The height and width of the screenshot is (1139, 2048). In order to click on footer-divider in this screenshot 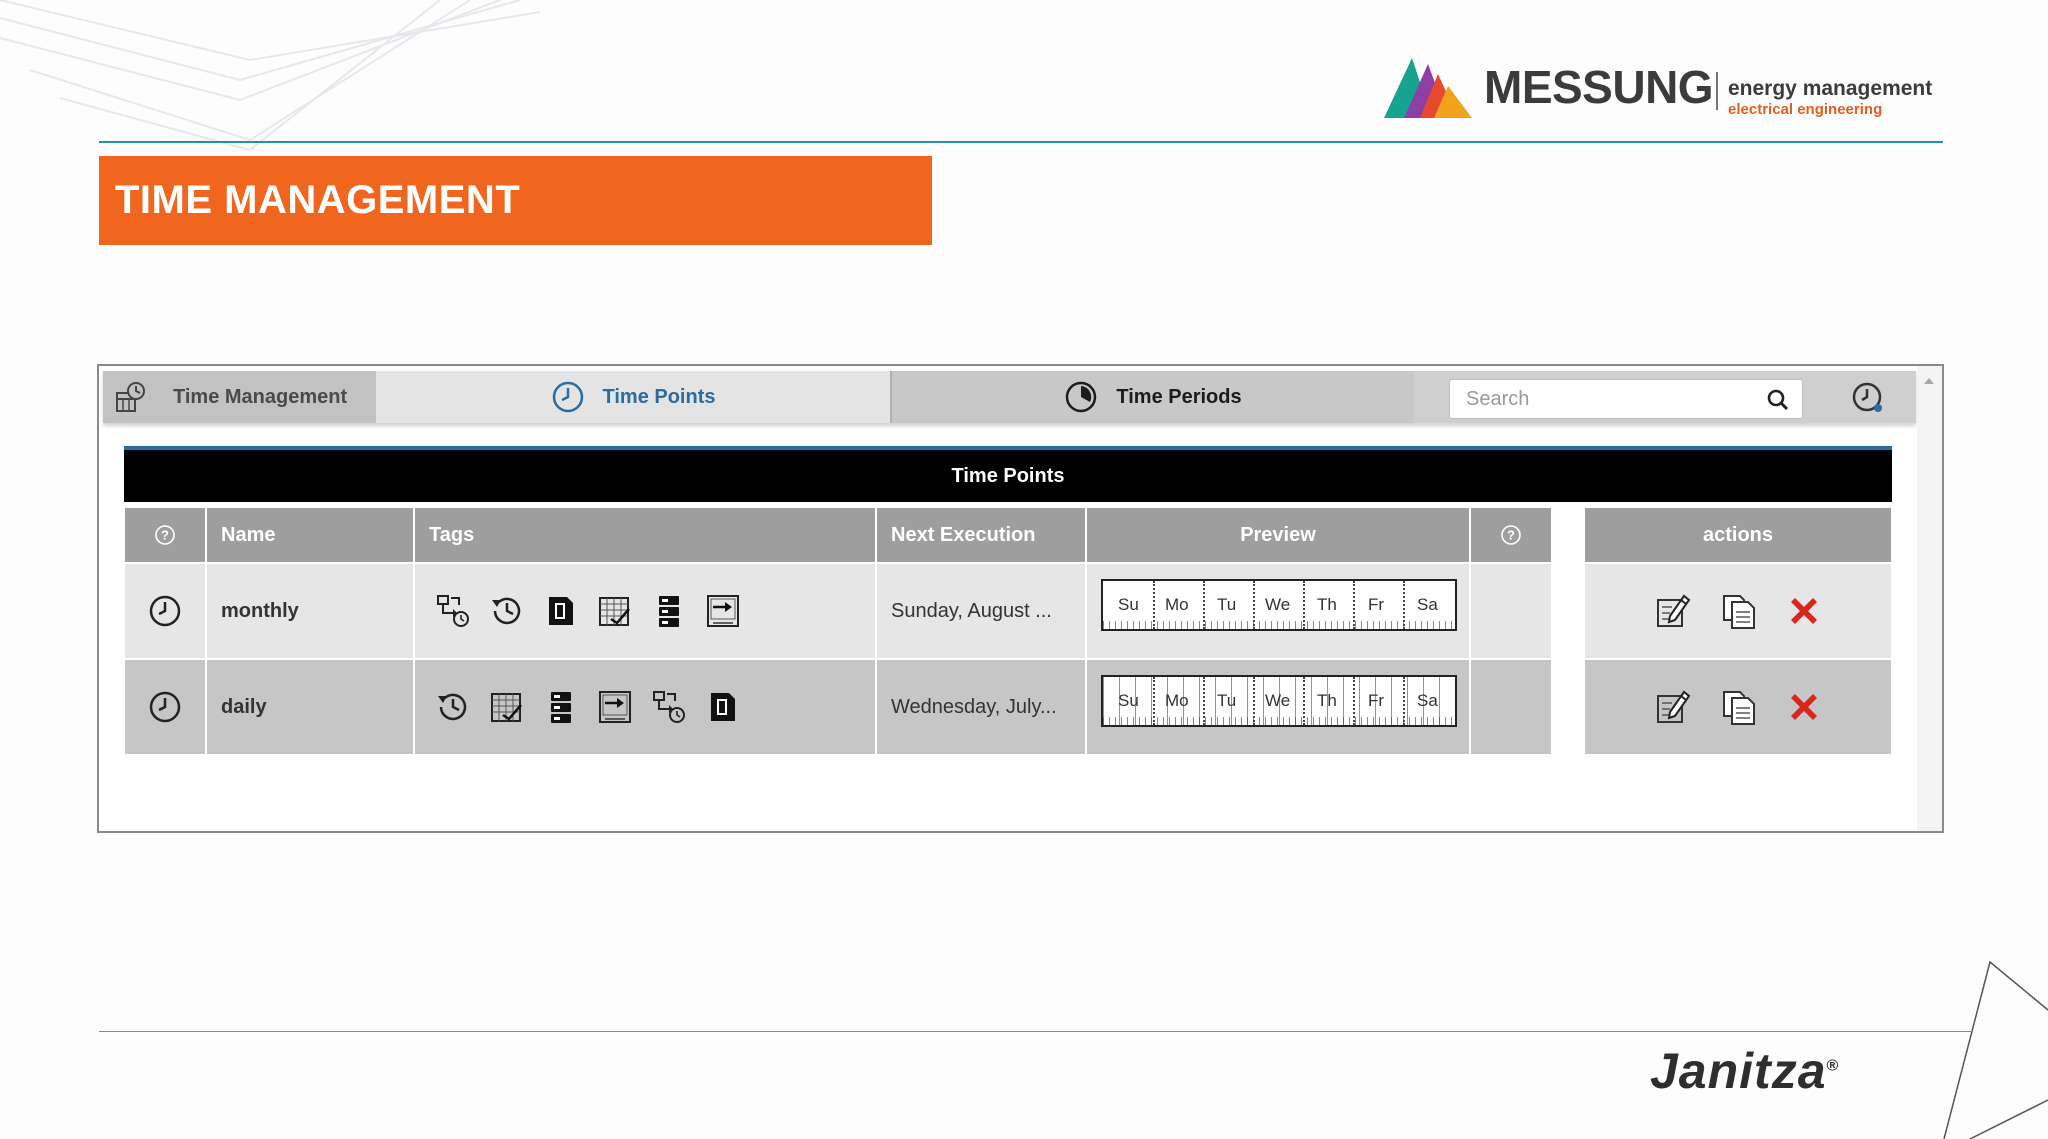, I will do `click(1036, 1031)`.